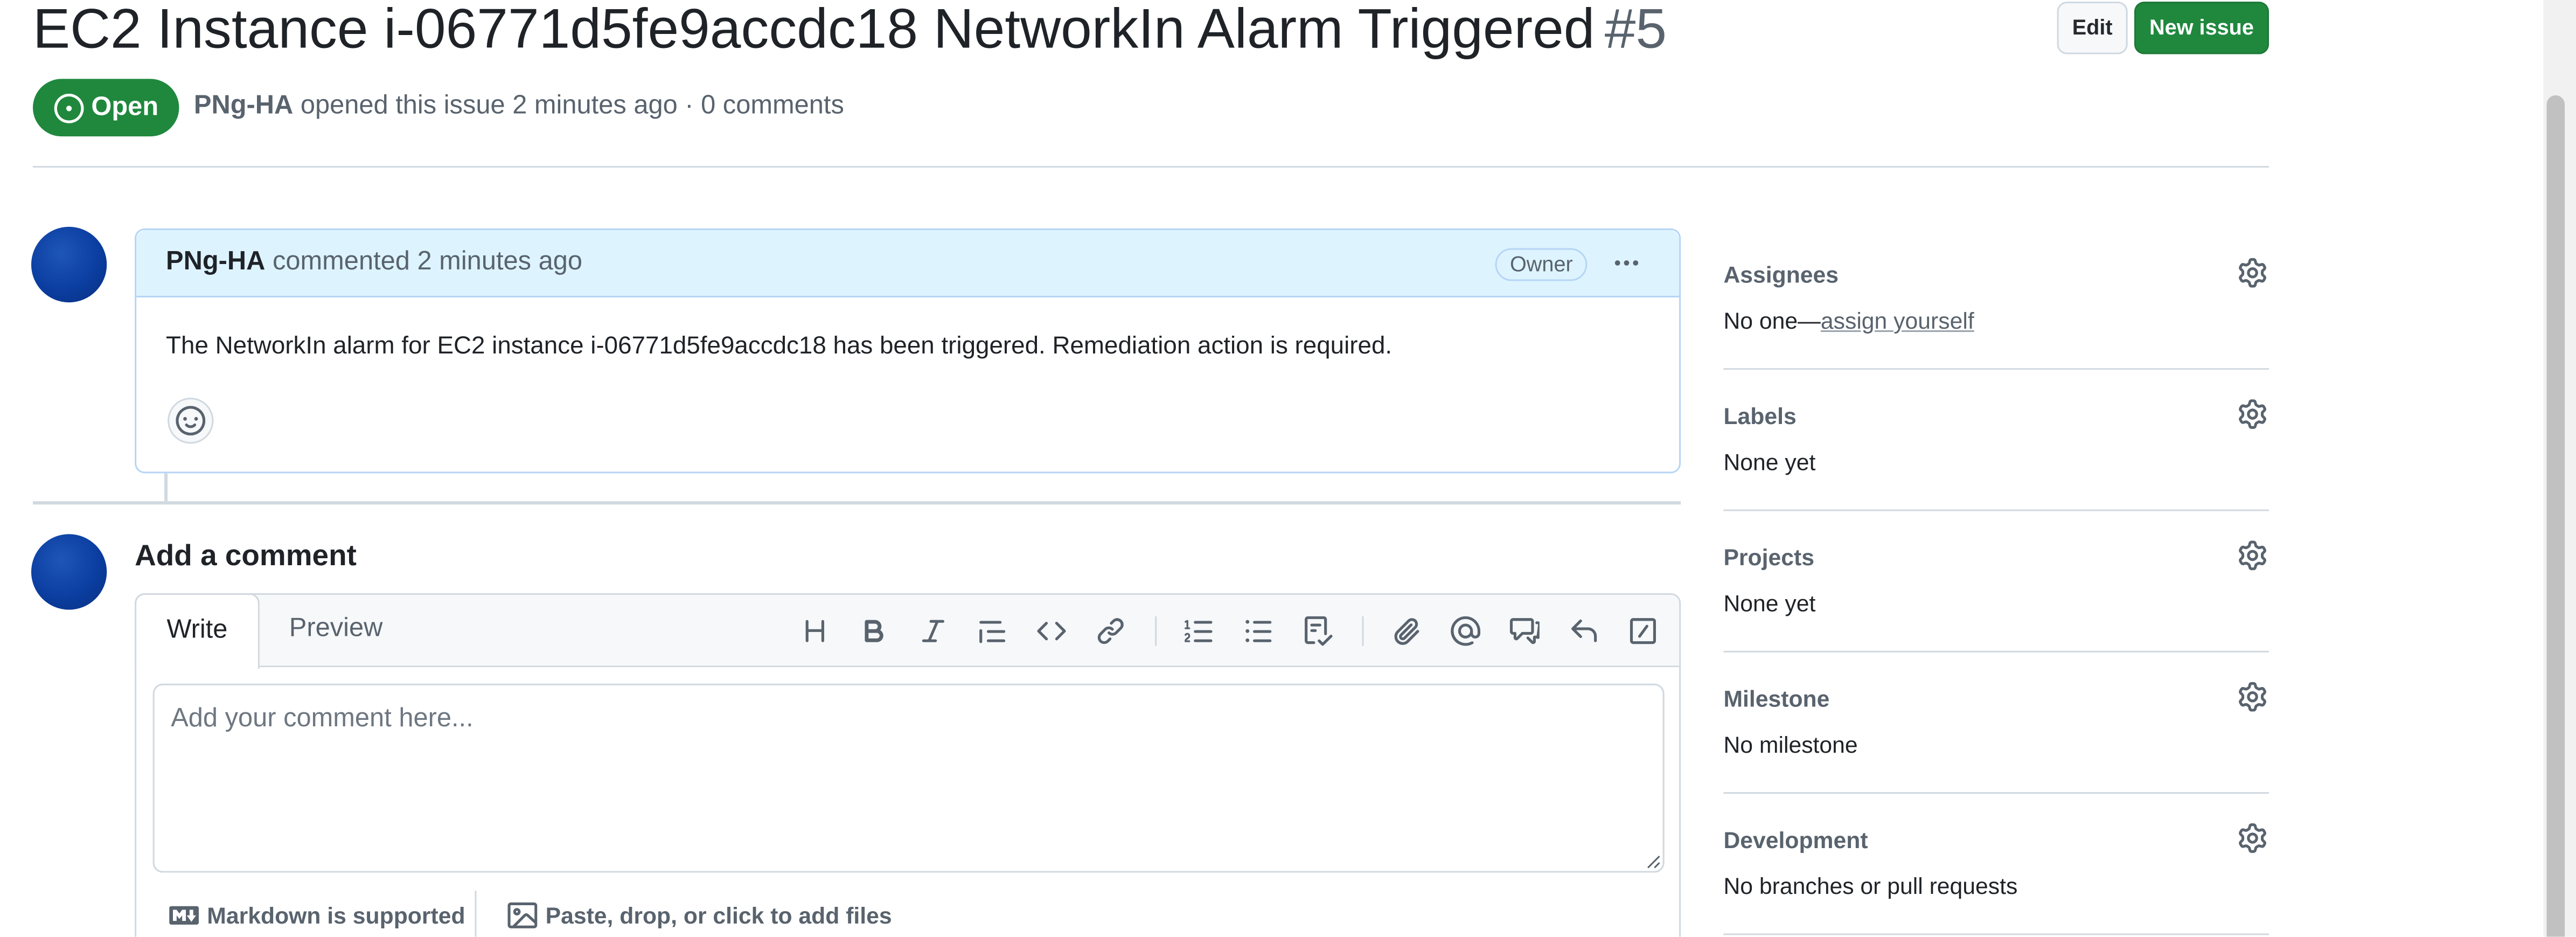 The image size is (2576, 937). Describe the element at coordinates (428, 262) in the screenshot. I see `comment-timestamp: commented 2 minutes ago` at that location.